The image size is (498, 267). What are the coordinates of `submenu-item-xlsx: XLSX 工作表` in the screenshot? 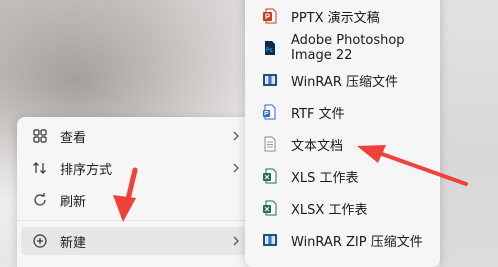 It's located at (343, 208).